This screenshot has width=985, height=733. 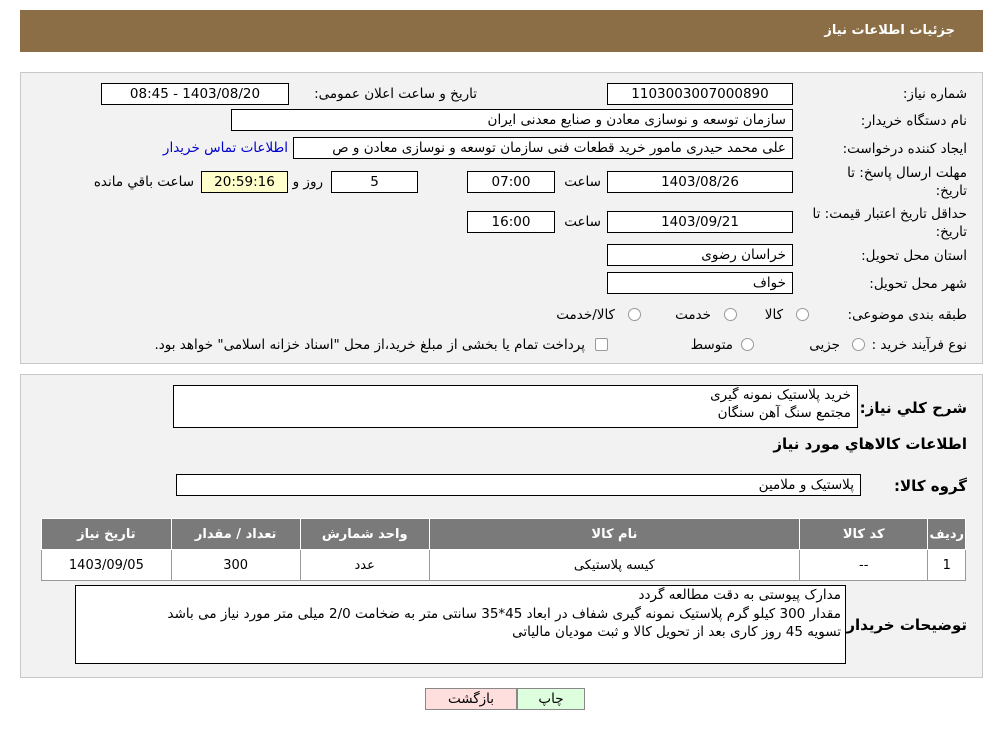 I want to click on announce-date-field: 1403/08/20 - 08:45, so click(x=195, y=94).